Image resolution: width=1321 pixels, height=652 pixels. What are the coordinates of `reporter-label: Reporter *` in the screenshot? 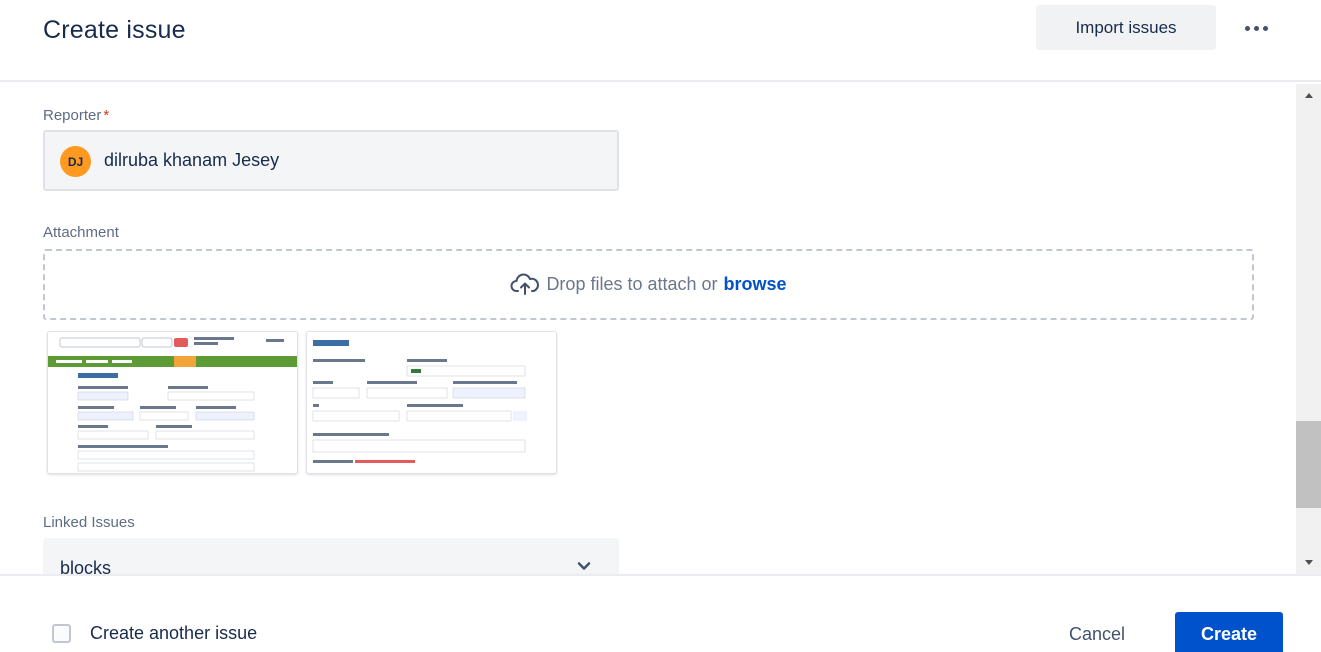 It's located at (76, 115).